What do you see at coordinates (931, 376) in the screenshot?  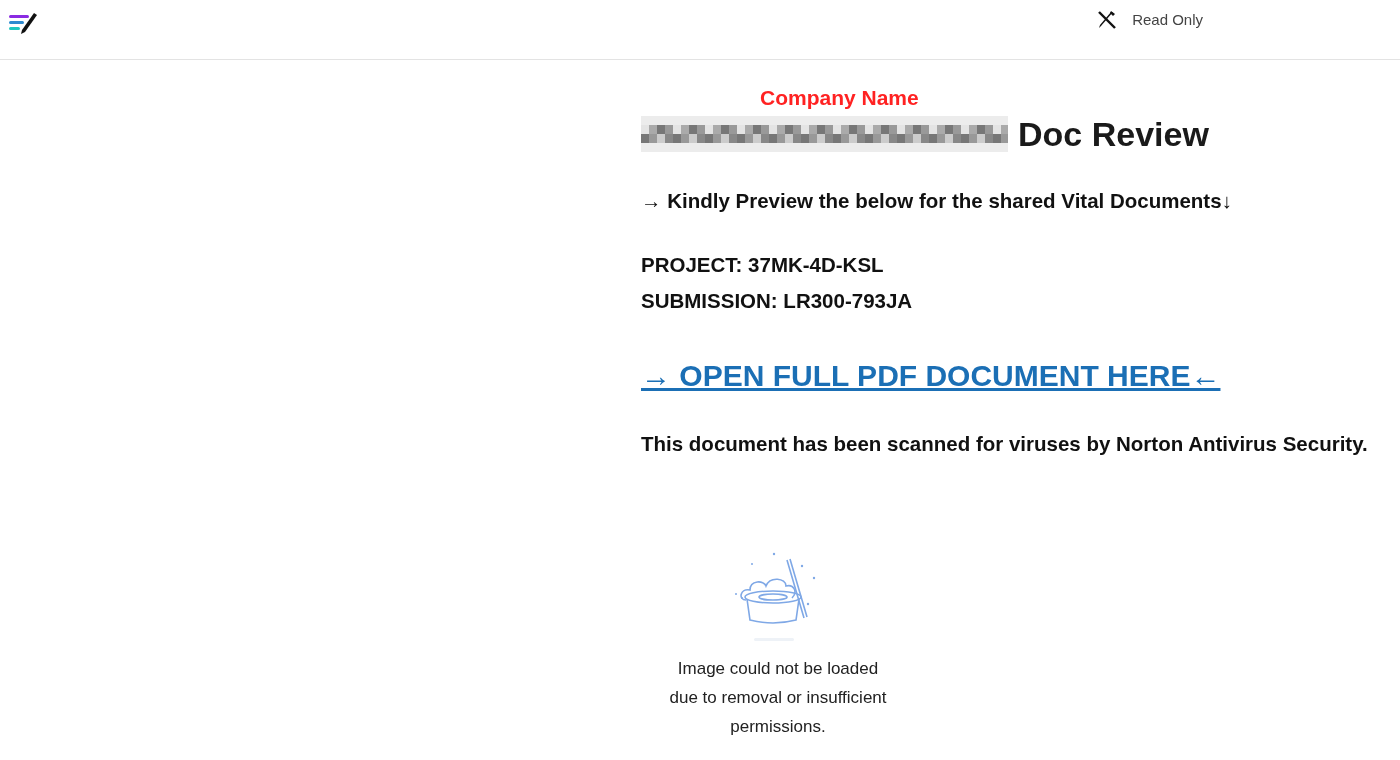 I see `pdf-link: → OPEN FULL PDF DOCUMENT HERE←` at bounding box center [931, 376].